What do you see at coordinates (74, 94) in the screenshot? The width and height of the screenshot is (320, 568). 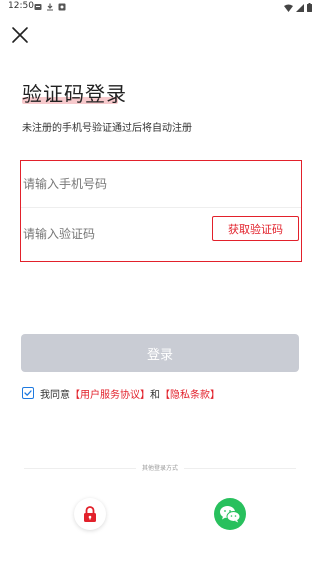 I see `page-title: 验证码登录` at bounding box center [74, 94].